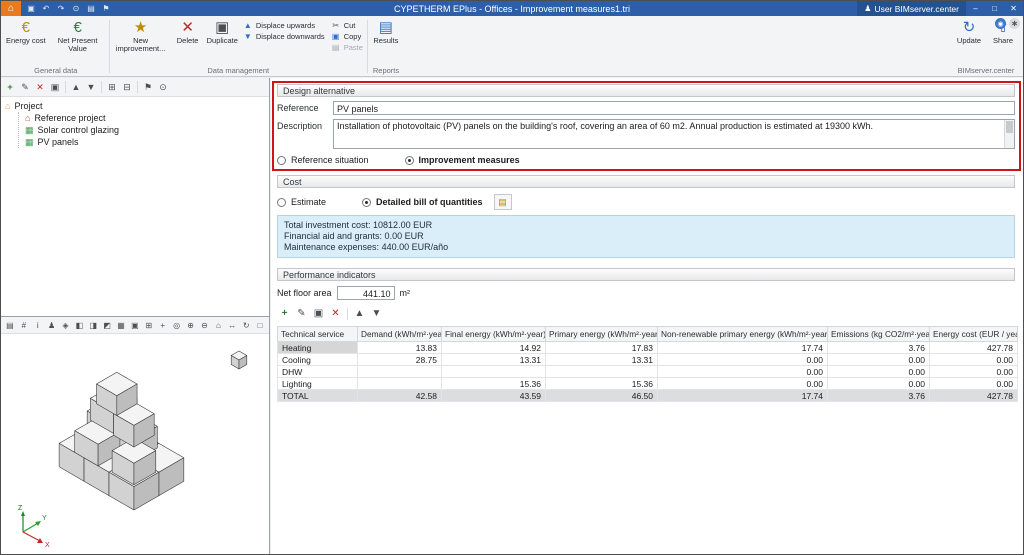 This screenshot has width=1024, height=555. Describe the element at coordinates (31, 8) in the screenshot. I see `save-icon: ▣` at that location.